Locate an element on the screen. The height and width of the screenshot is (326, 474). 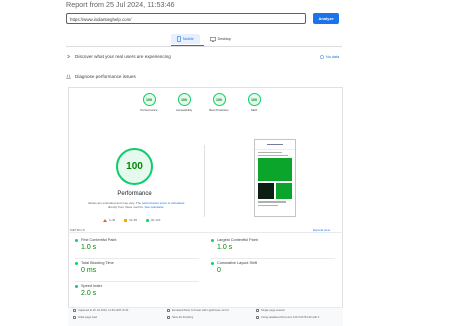
note-text-mid: directly from these metrics. is located at coordinates (125, 207).